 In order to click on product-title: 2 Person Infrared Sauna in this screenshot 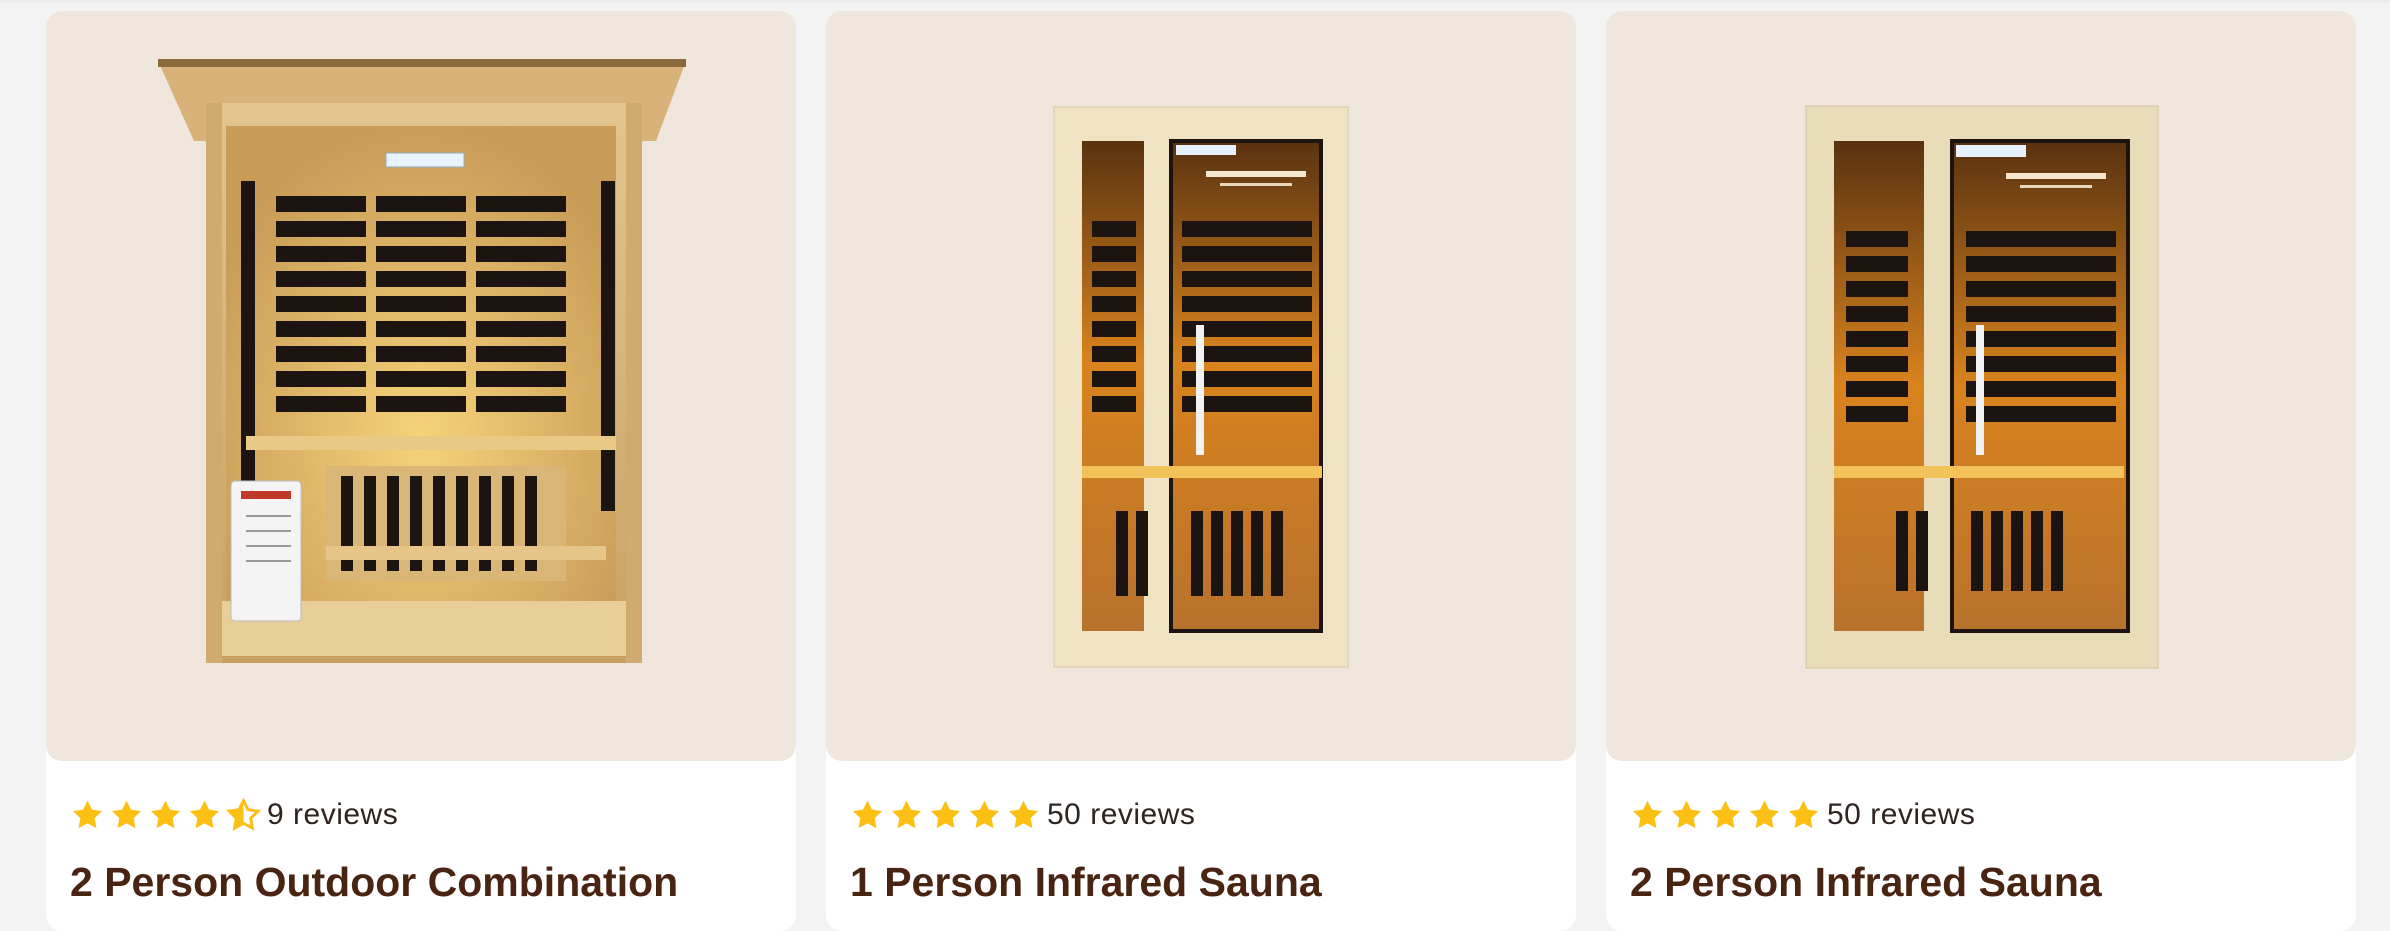, I will do `click(1866, 882)`.